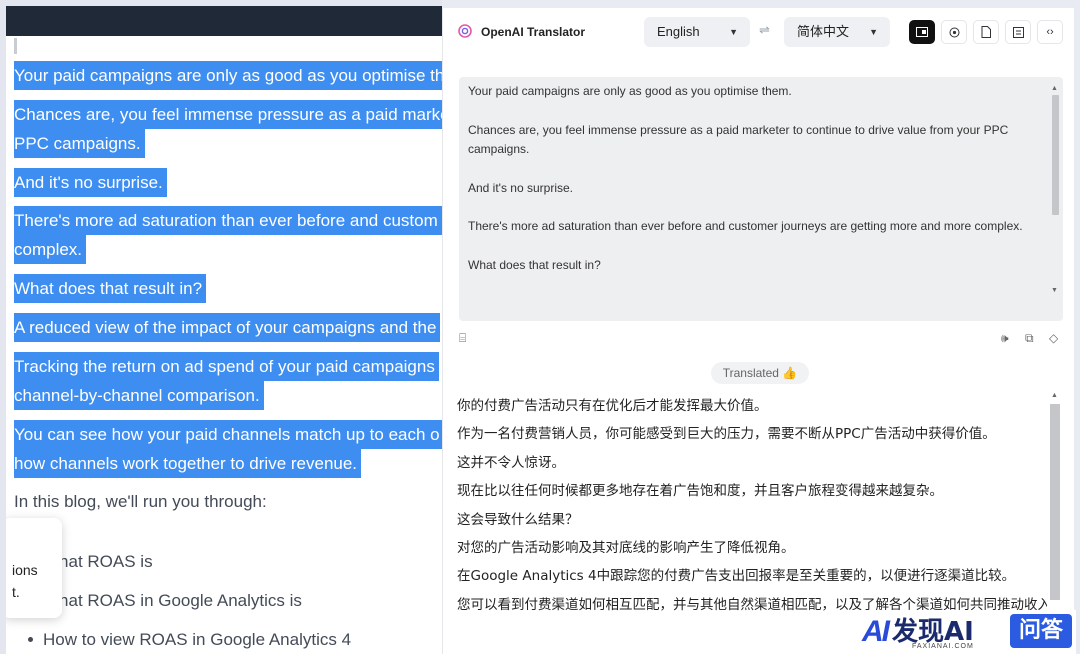 This screenshot has height=654, width=1080. I want to click on source-paragraph: What does that result in?, so click(534, 264).